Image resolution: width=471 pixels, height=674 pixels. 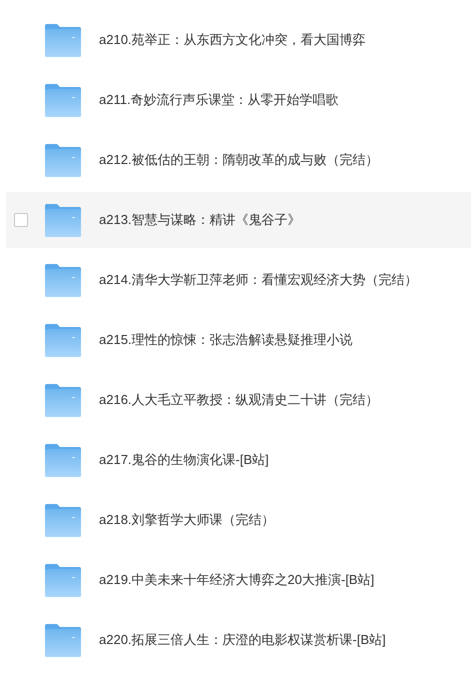 What do you see at coordinates (200, 220) in the screenshot?
I see `folder-name: a213.智慧与谋略：精讲《鬼谷子》` at bounding box center [200, 220].